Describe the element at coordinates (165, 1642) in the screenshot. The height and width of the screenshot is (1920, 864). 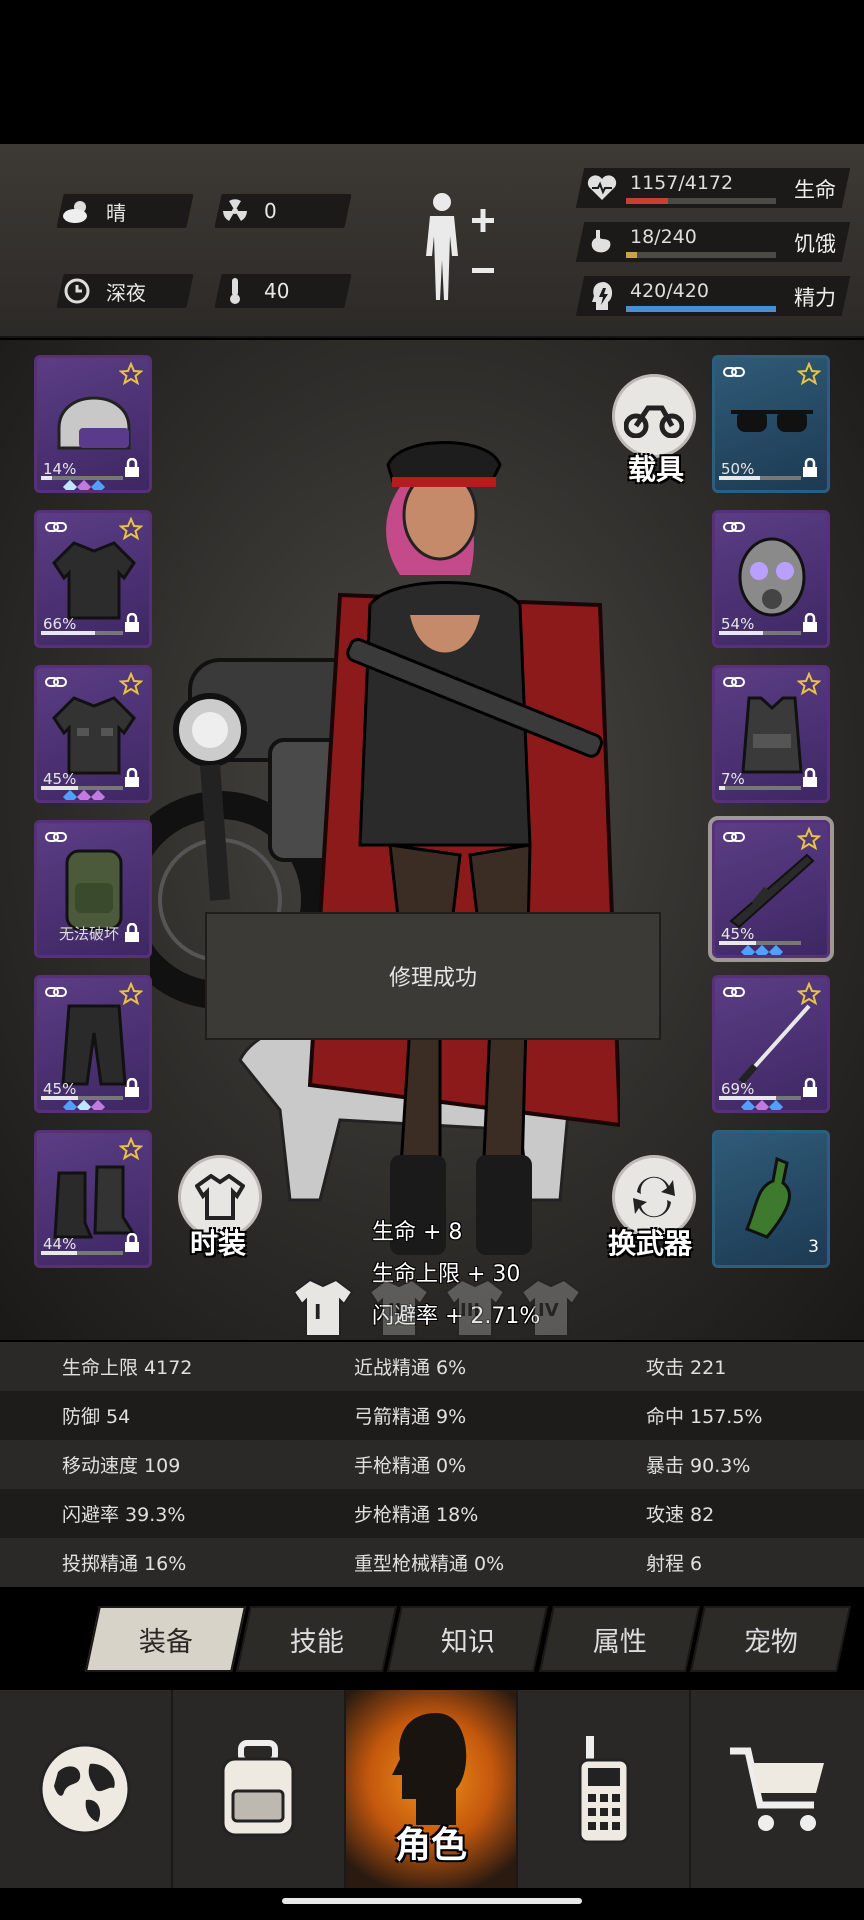
I see `tab-label: 装备` at that location.